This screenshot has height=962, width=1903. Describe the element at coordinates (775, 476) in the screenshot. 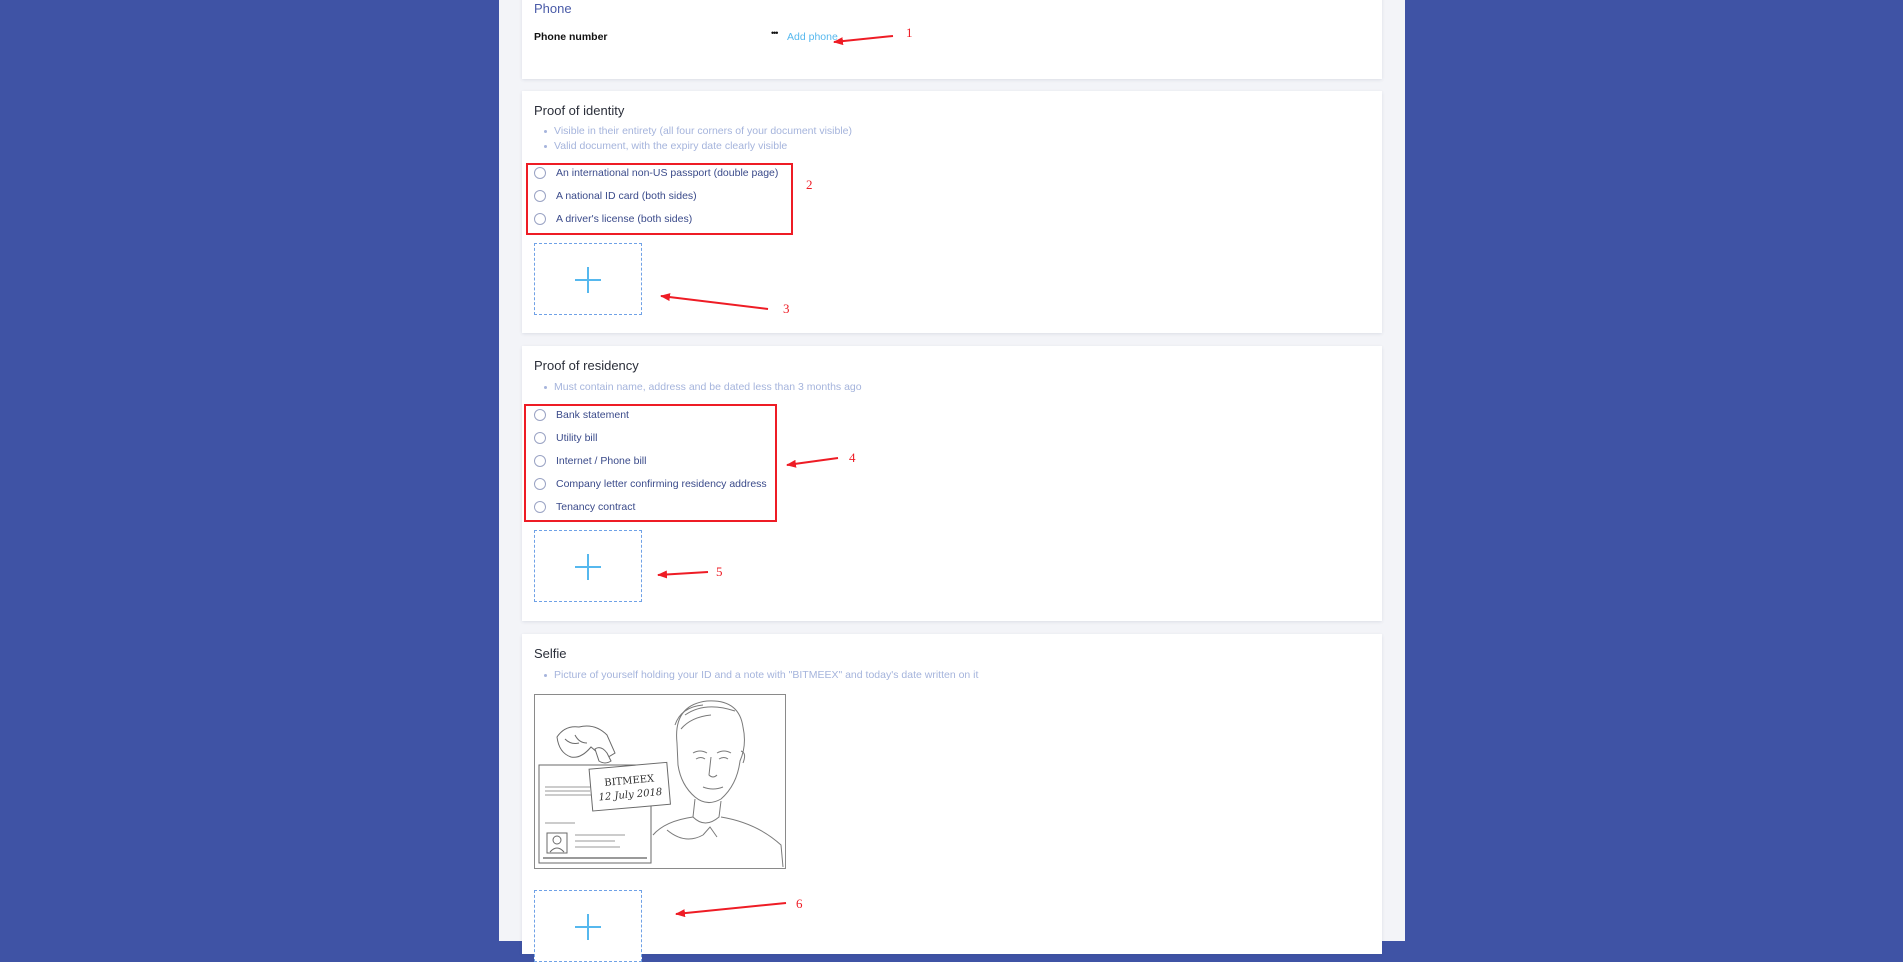

I see `annotation-arrows` at that location.